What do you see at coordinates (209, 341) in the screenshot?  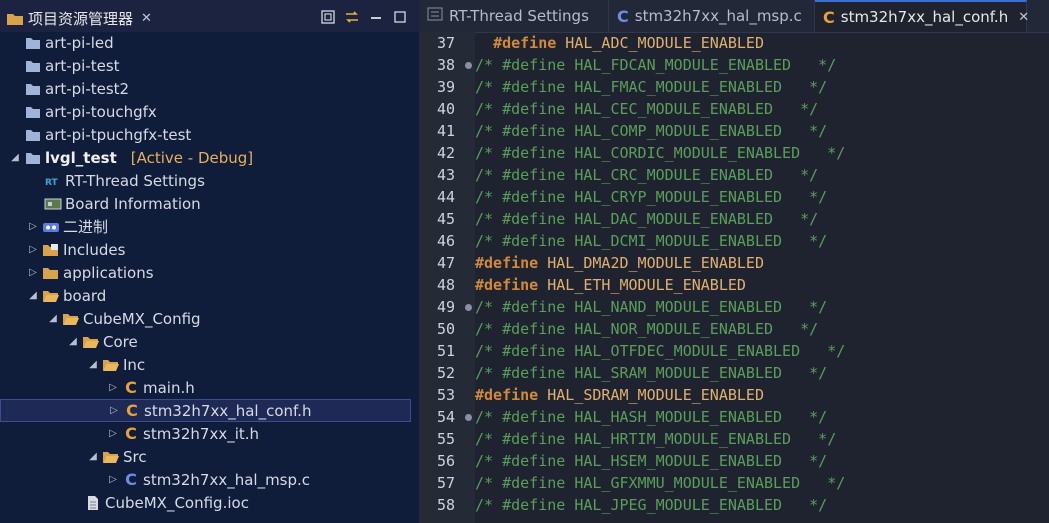 I see `tree-item-core: ◢ Core` at bounding box center [209, 341].